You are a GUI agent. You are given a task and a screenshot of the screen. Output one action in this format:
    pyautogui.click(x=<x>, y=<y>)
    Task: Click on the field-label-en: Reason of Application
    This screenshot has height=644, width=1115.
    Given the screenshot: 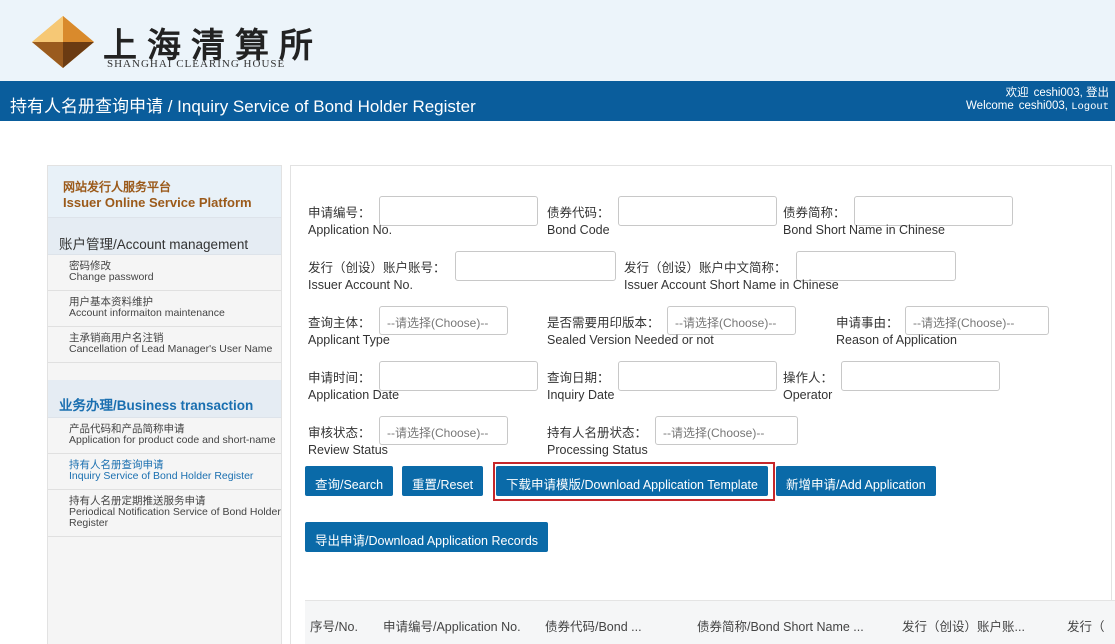 What is the action you would take?
    pyautogui.click(x=896, y=340)
    